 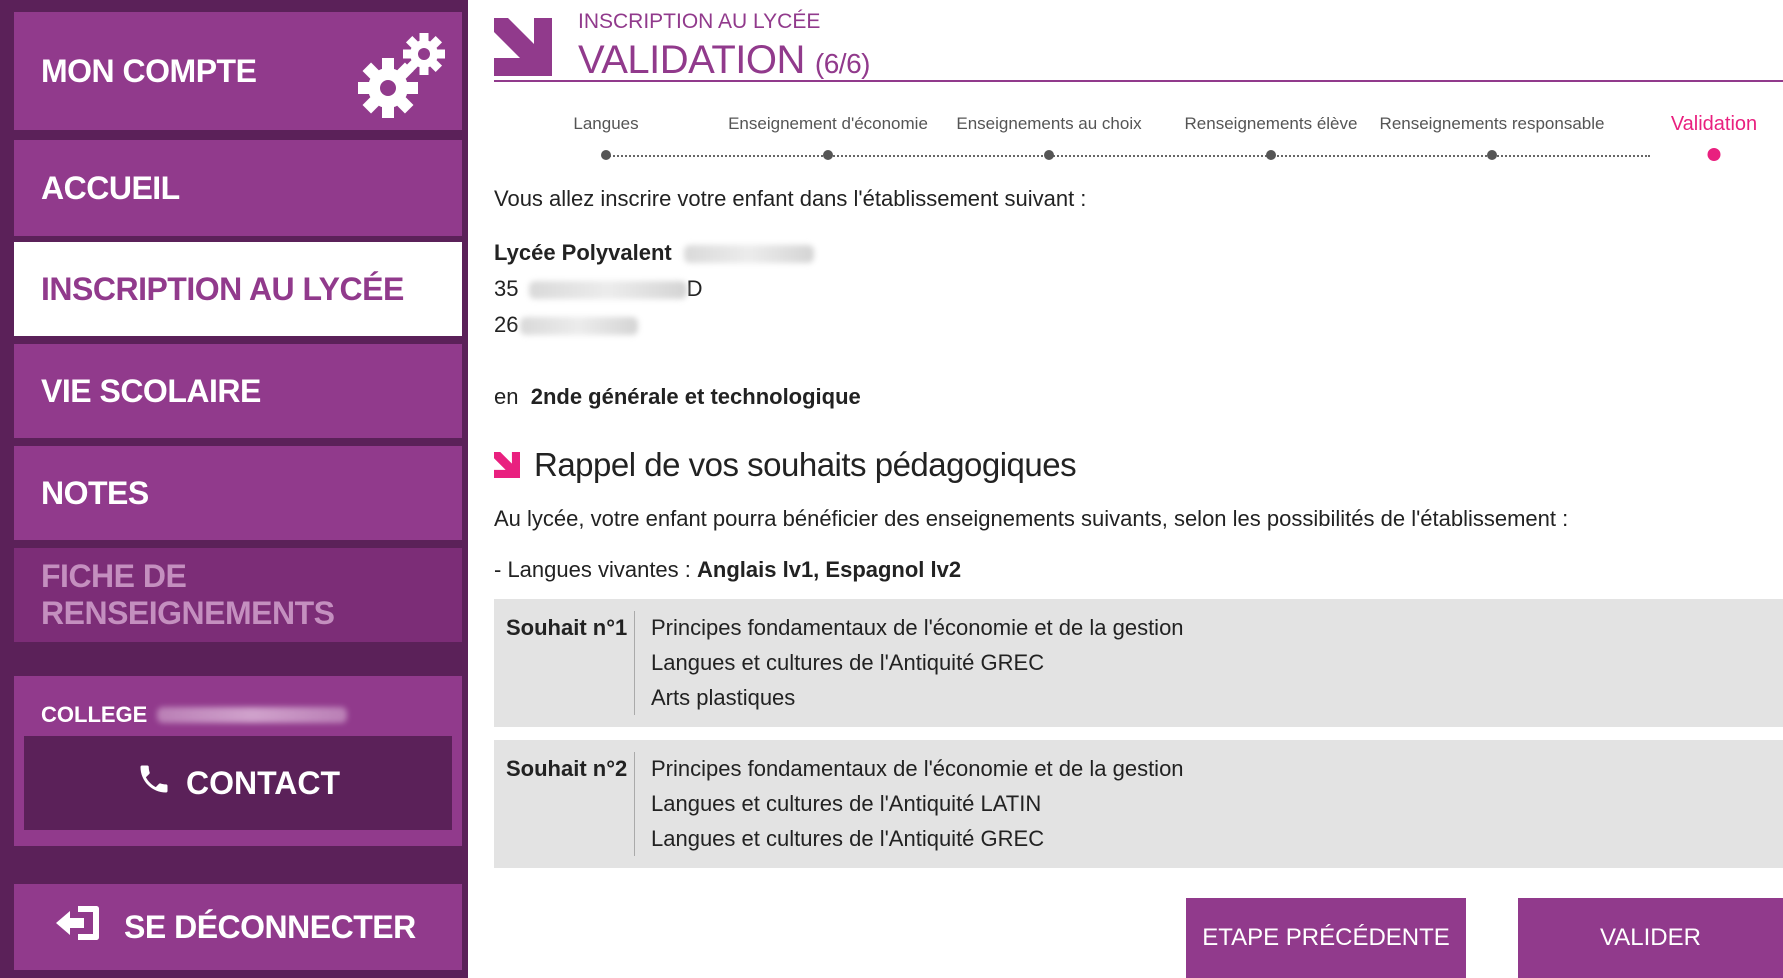 What do you see at coordinates (95, 492) in the screenshot?
I see `sidebar-item-label: NOTES` at bounding box center [95, 492].